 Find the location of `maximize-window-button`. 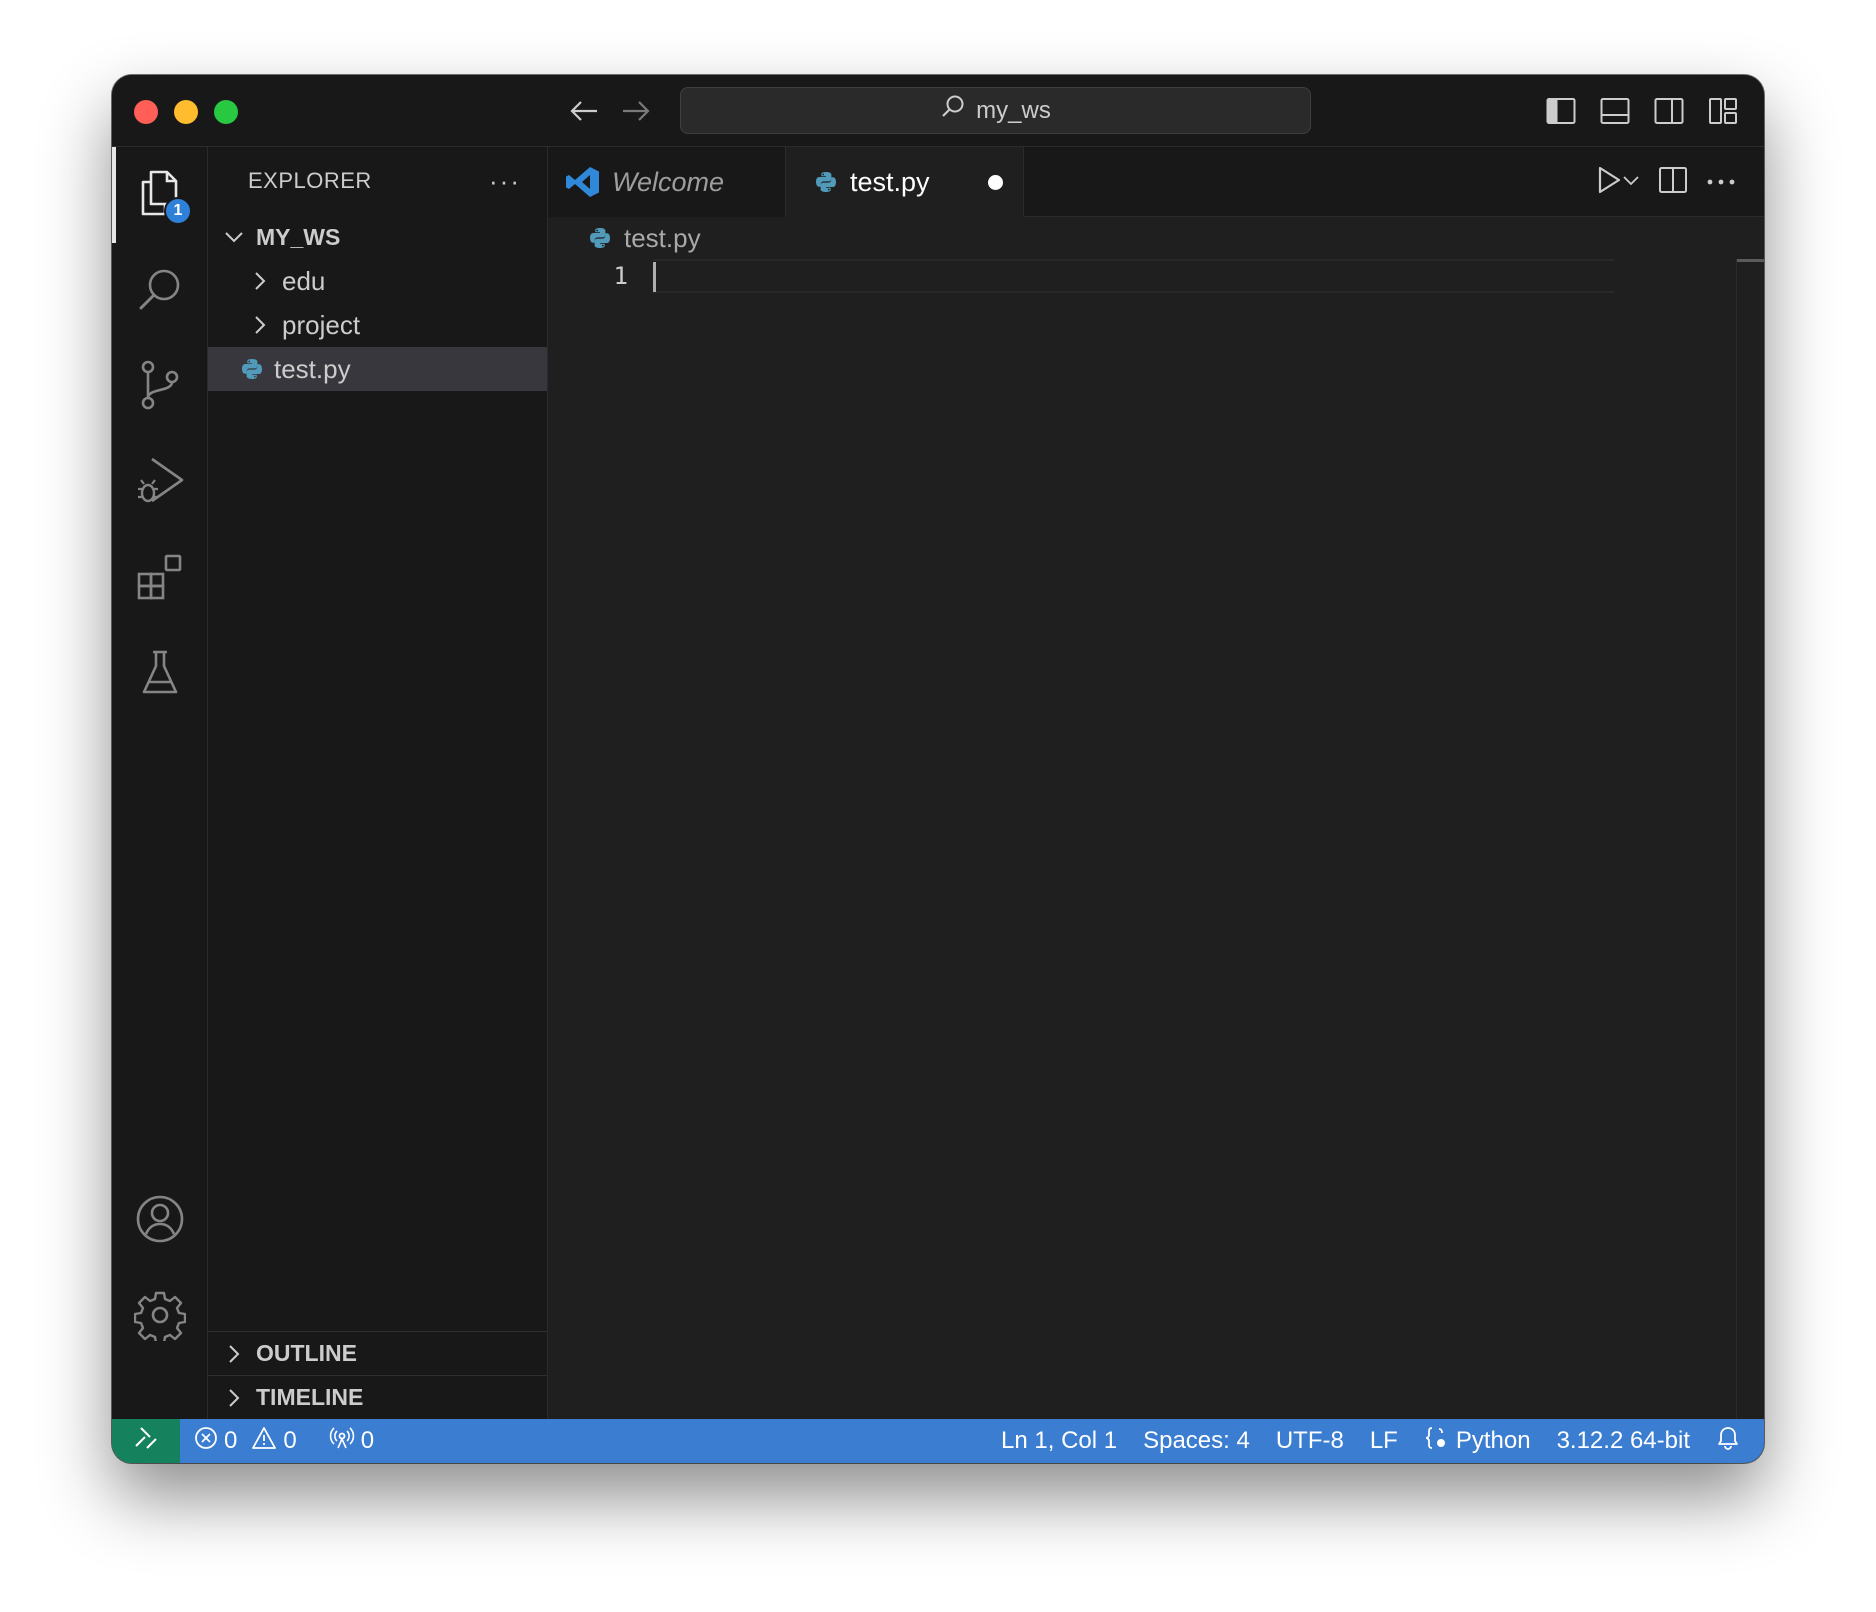

maximize-window-button is located at coordinates (226, 112).